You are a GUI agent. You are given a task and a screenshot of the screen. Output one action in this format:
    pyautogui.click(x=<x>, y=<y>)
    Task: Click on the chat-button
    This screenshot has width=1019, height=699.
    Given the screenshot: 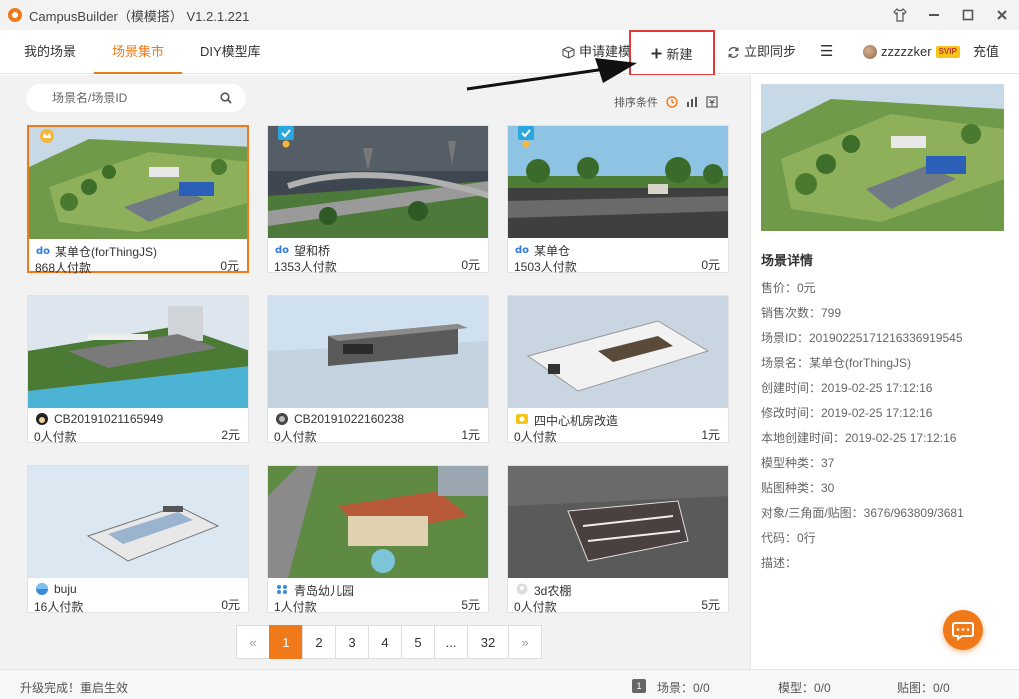 What is the action you would take?
    pyautogui.click(x=963, y=630)
    